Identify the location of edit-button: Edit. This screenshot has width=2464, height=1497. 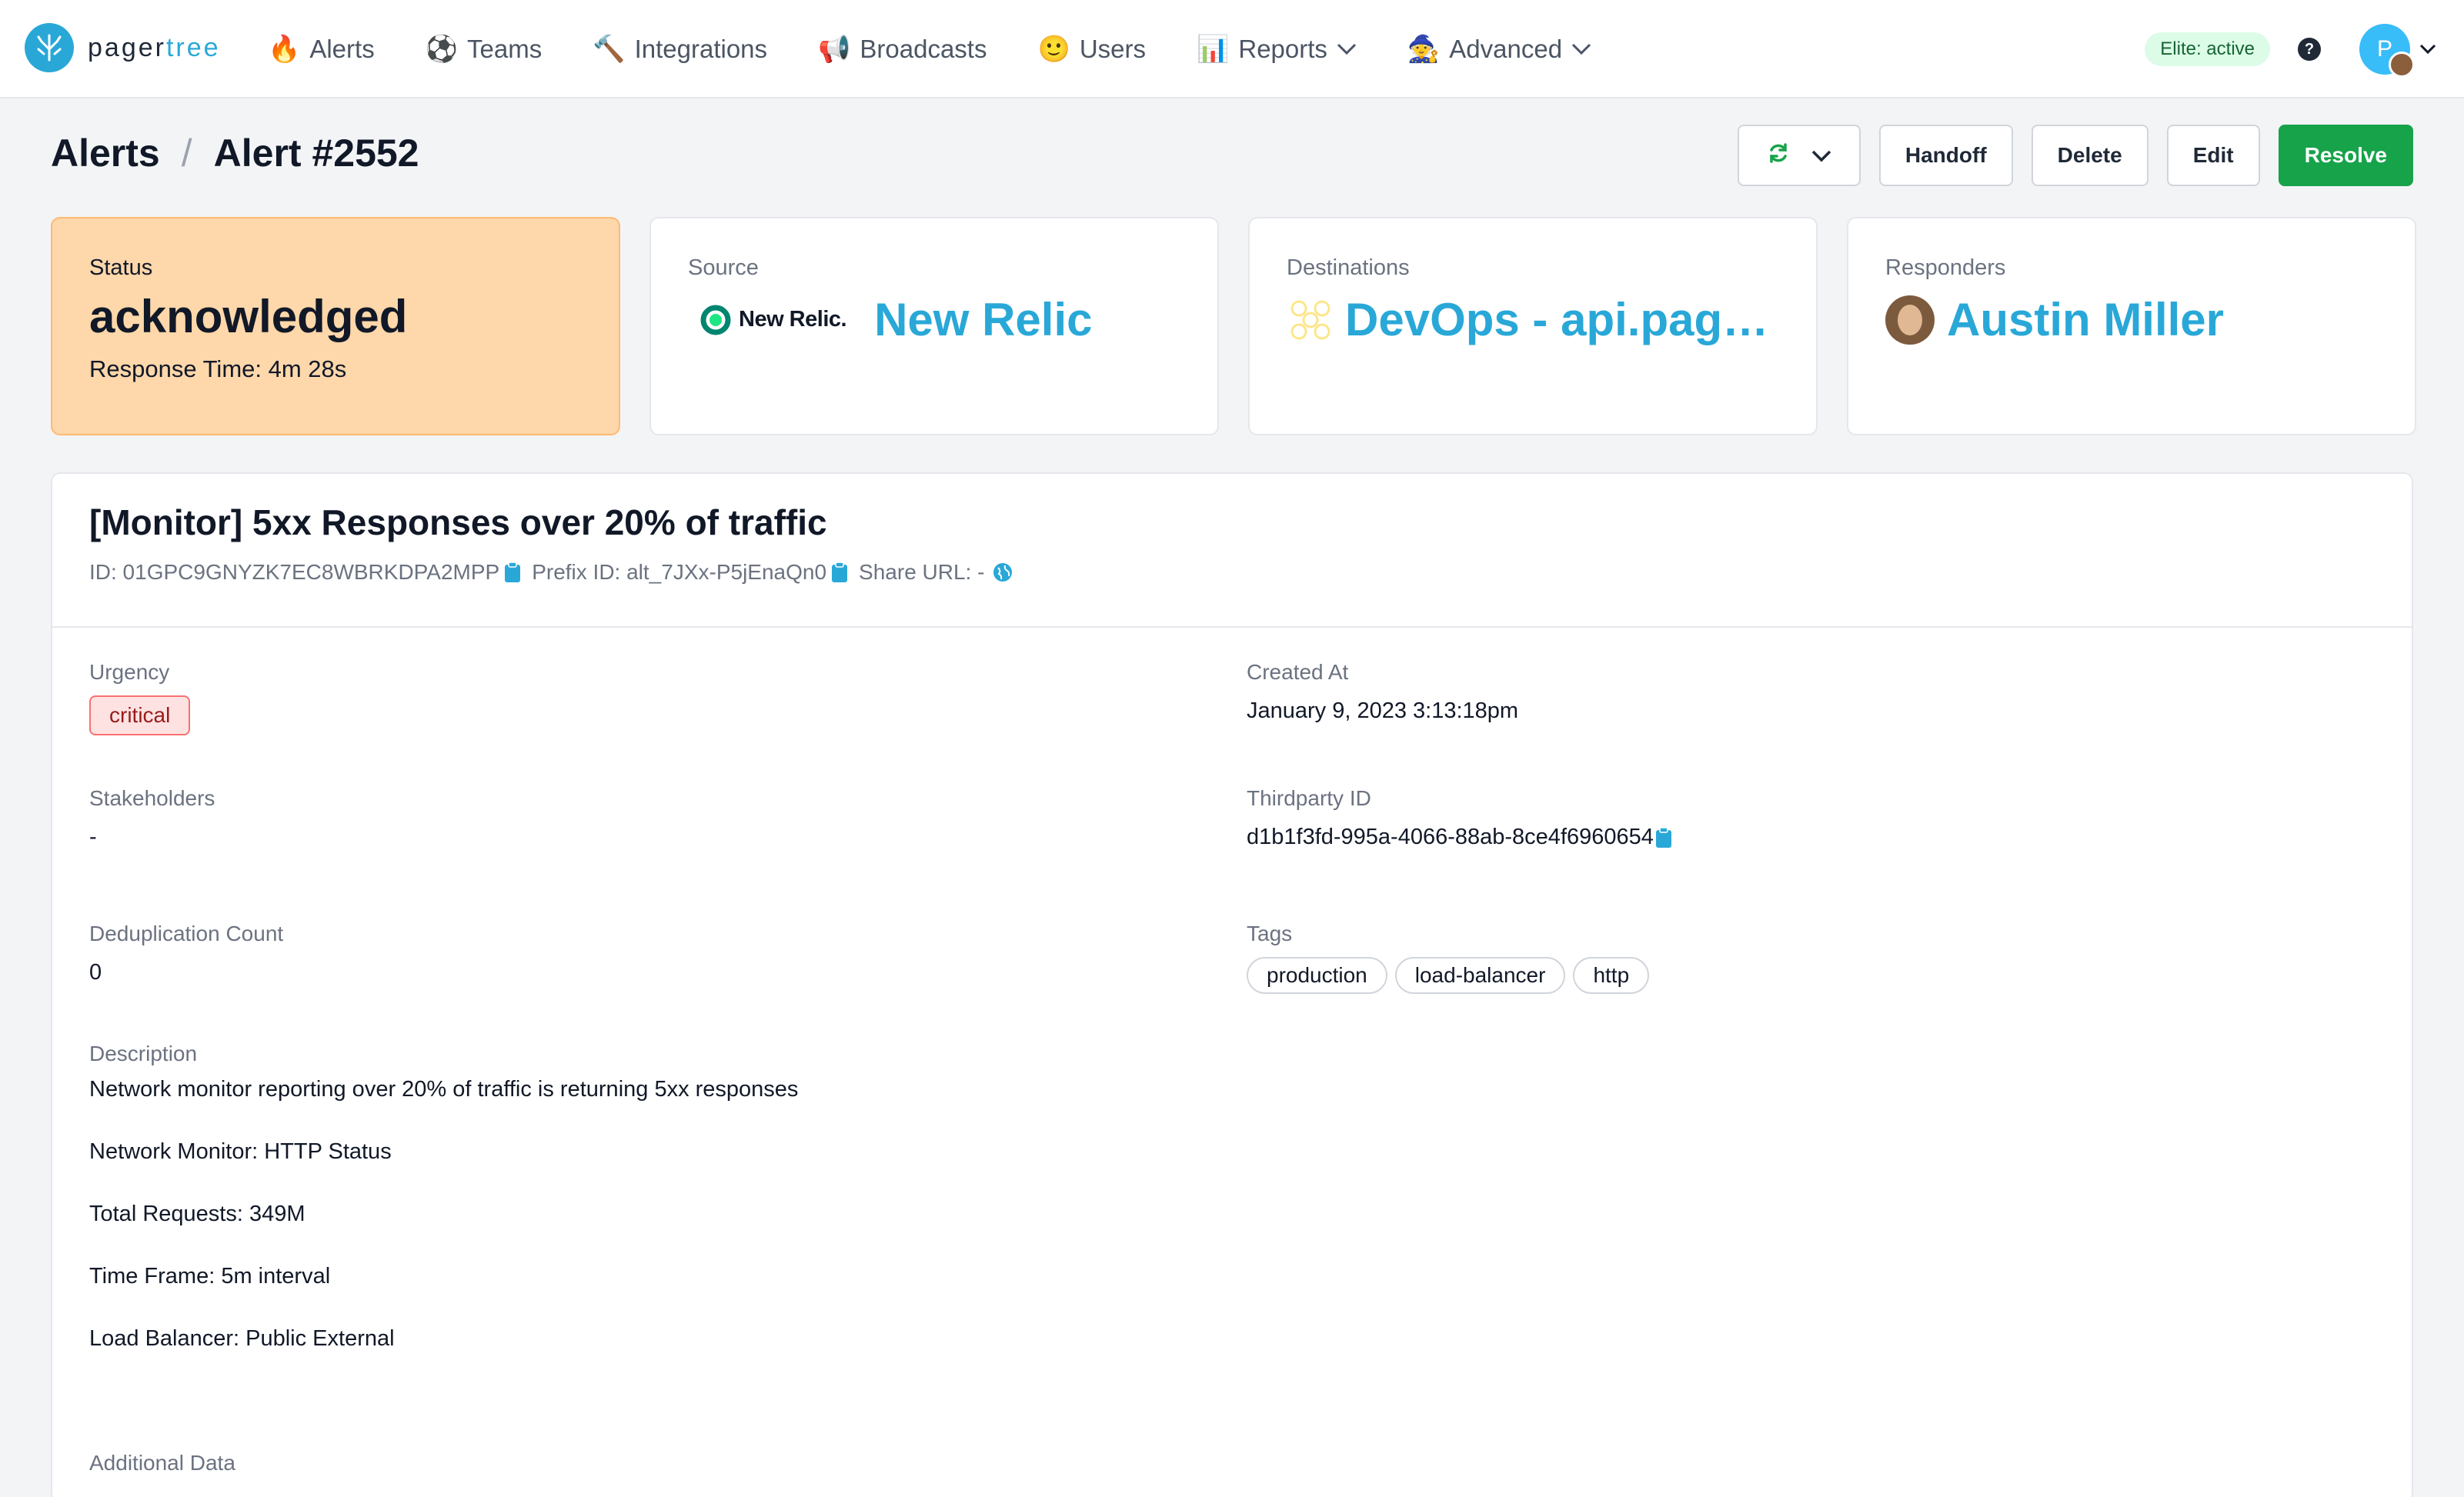
(2213, 155).